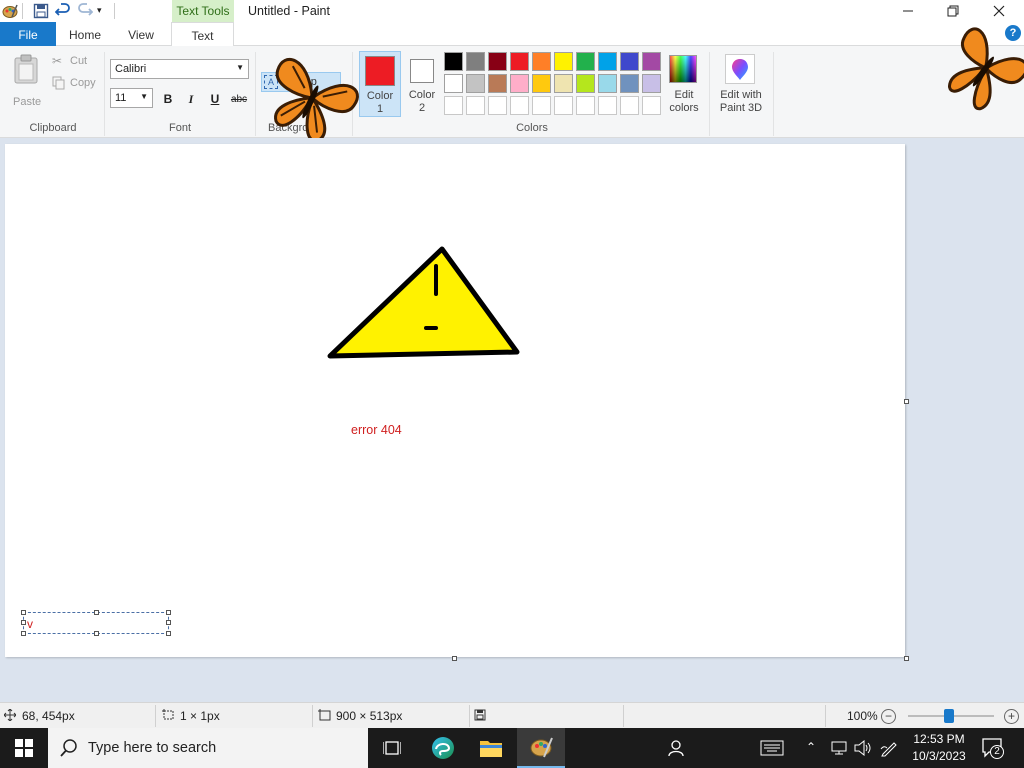 The width and height of the screenshot is (1024, 768). What do you see at coordinates (986, 69) in the screenshot?
I see `butterfly-decoration-corner` at bounding box center [986, 69].